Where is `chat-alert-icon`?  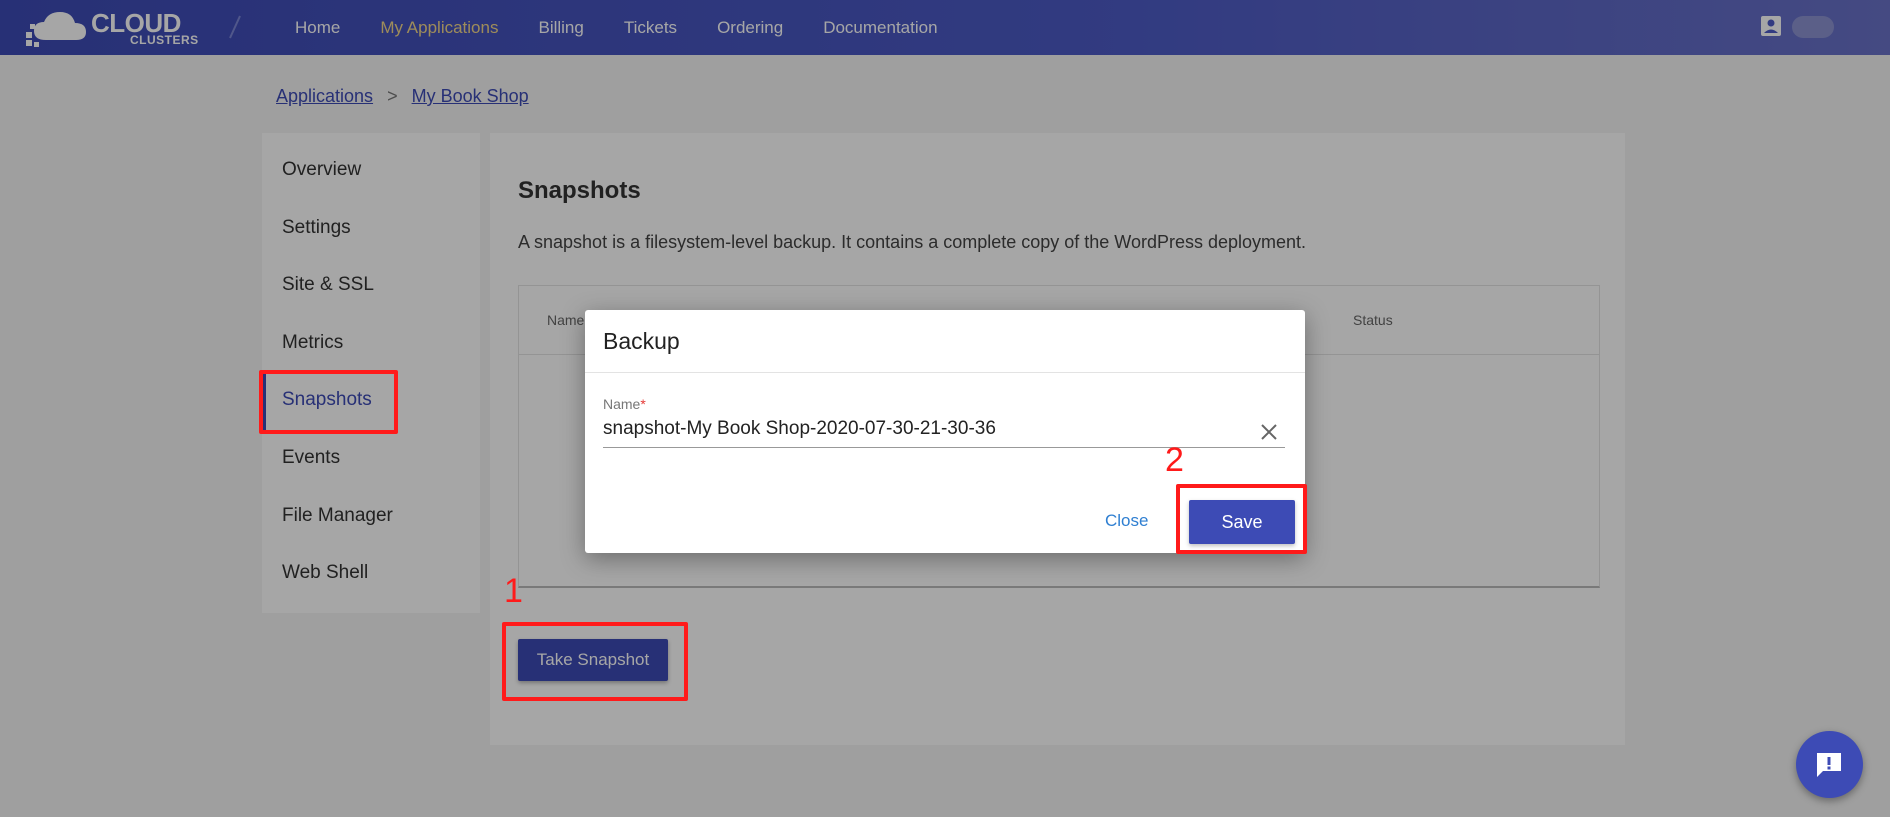
chat-alert-icon is located at coordinates (1829, 765).